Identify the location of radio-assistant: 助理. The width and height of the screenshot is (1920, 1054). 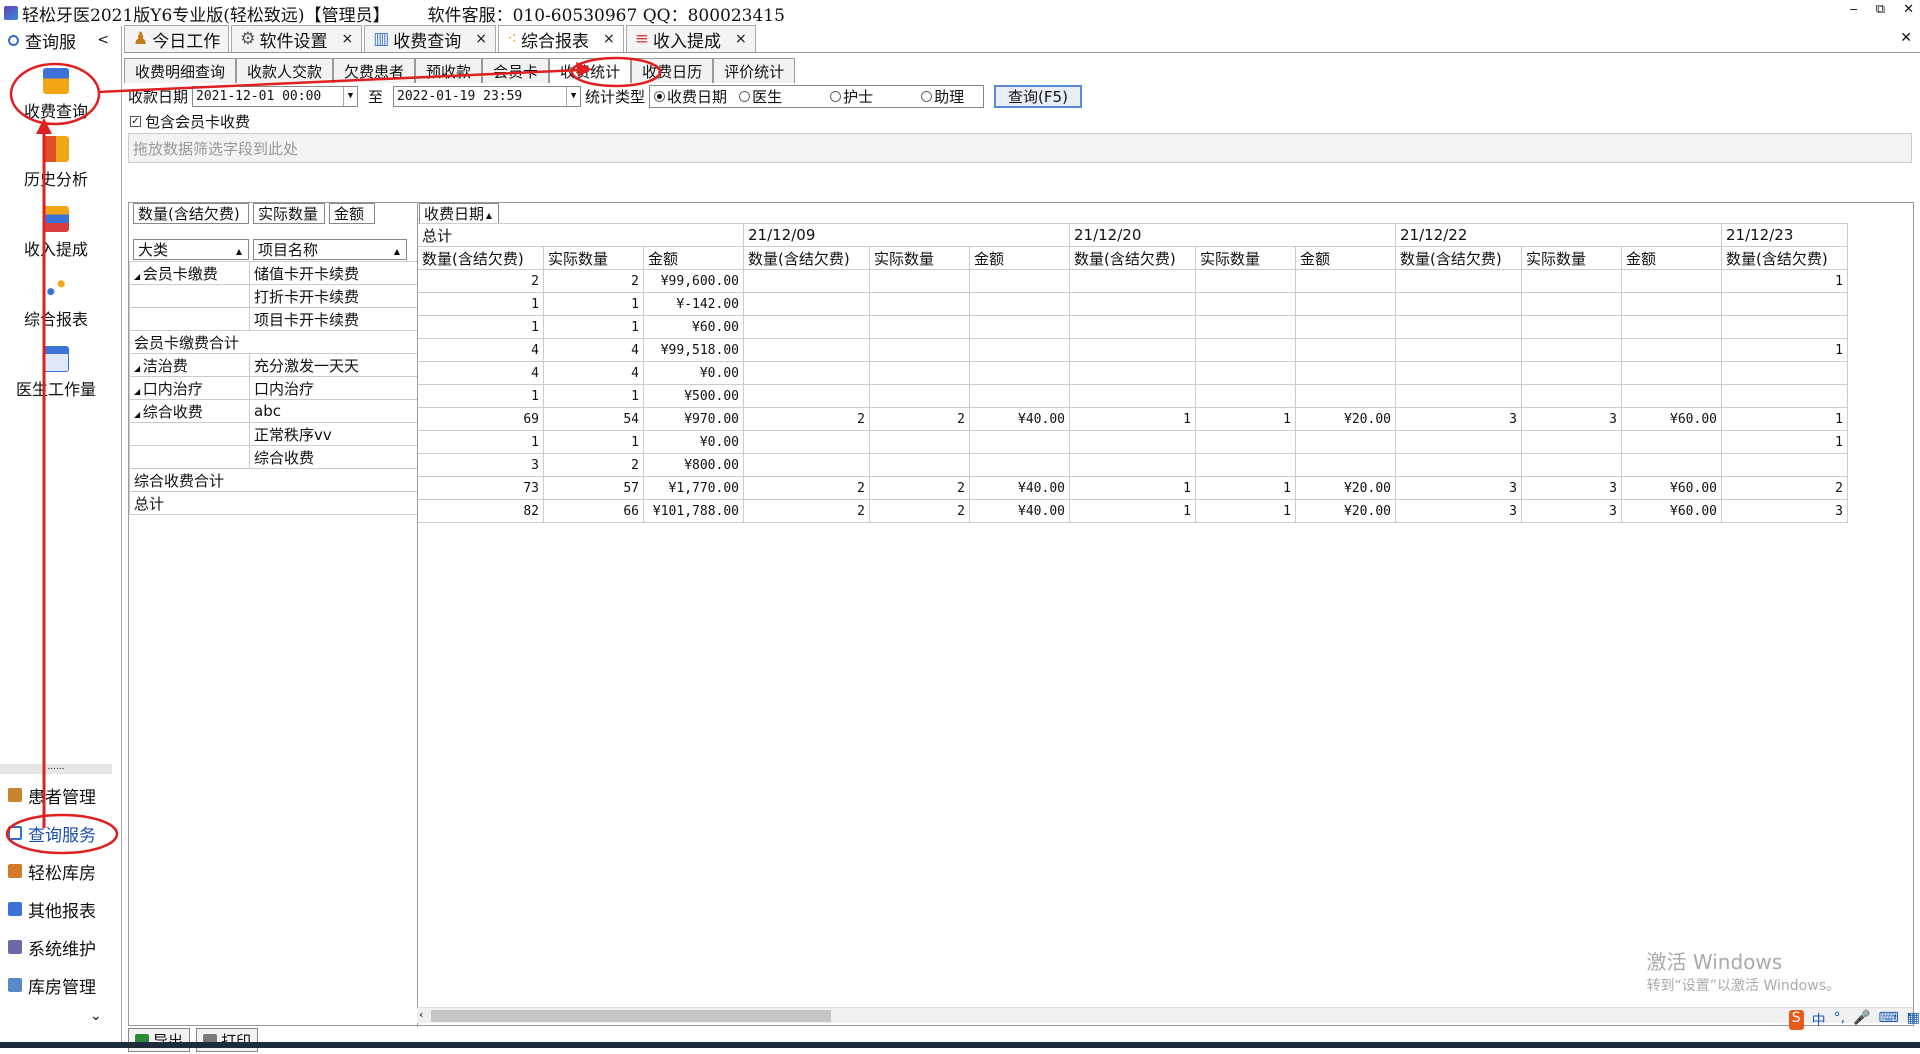
(942, 96).